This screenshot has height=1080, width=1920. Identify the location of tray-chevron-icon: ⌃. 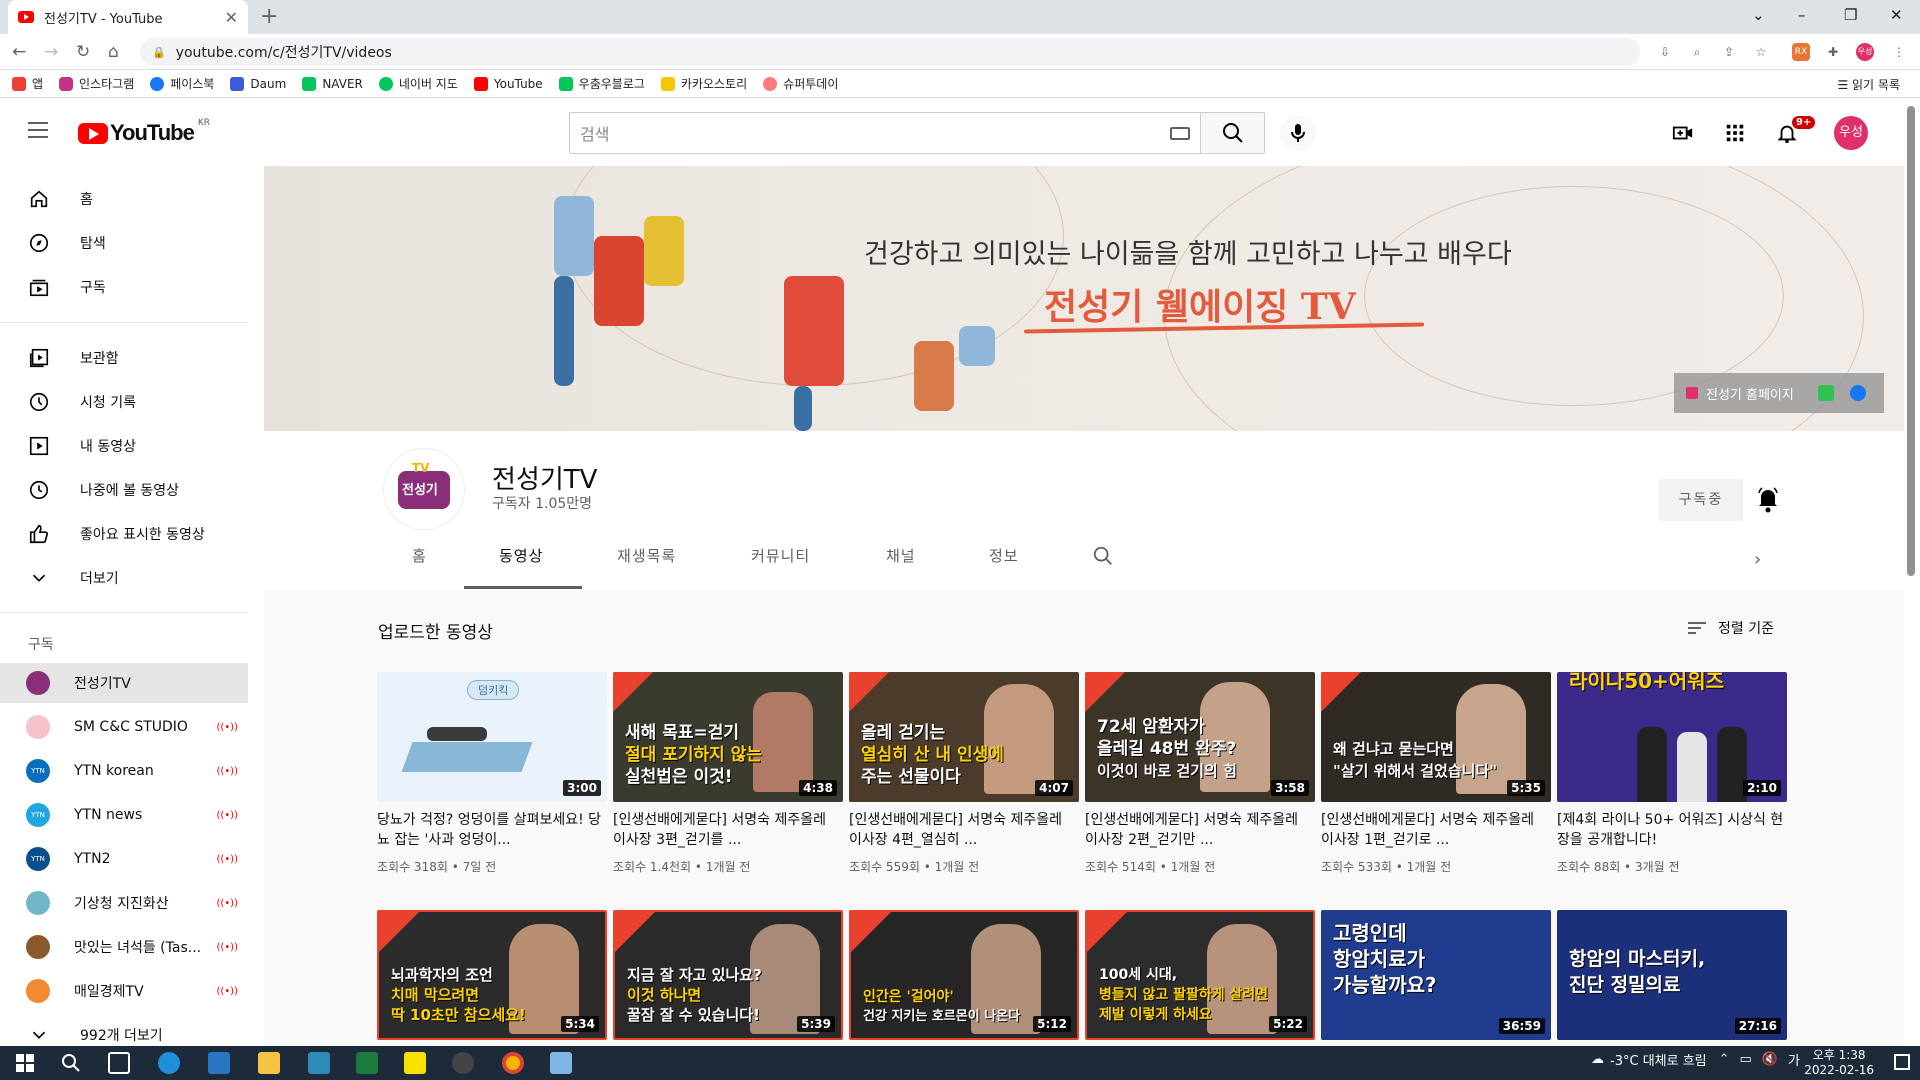
(1724, 1059).